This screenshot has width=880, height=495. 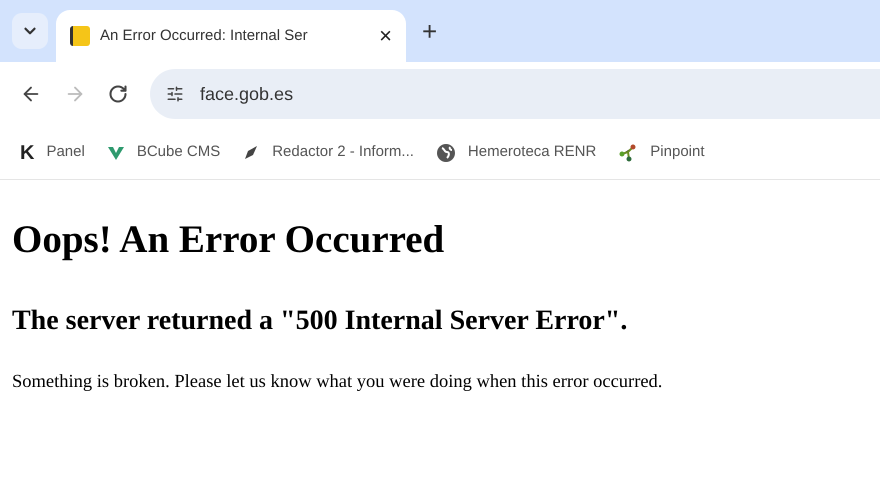 I want to click on reload-icon, so click(x=118, y=94).